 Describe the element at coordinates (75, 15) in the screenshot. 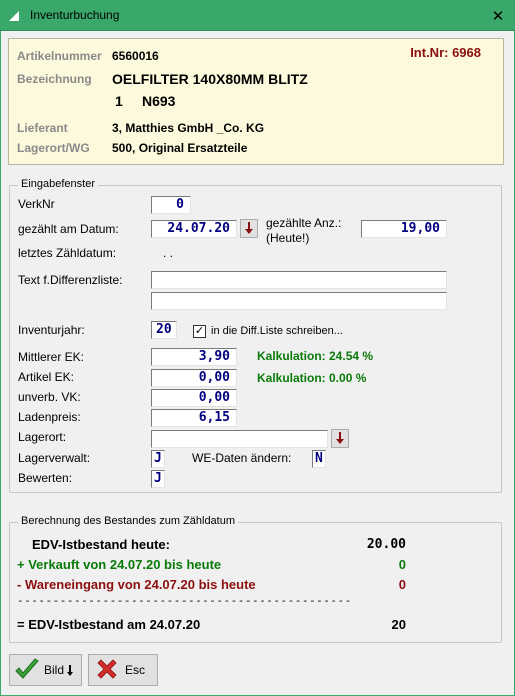

I see `window-title: Inventurbuchung` at that location.